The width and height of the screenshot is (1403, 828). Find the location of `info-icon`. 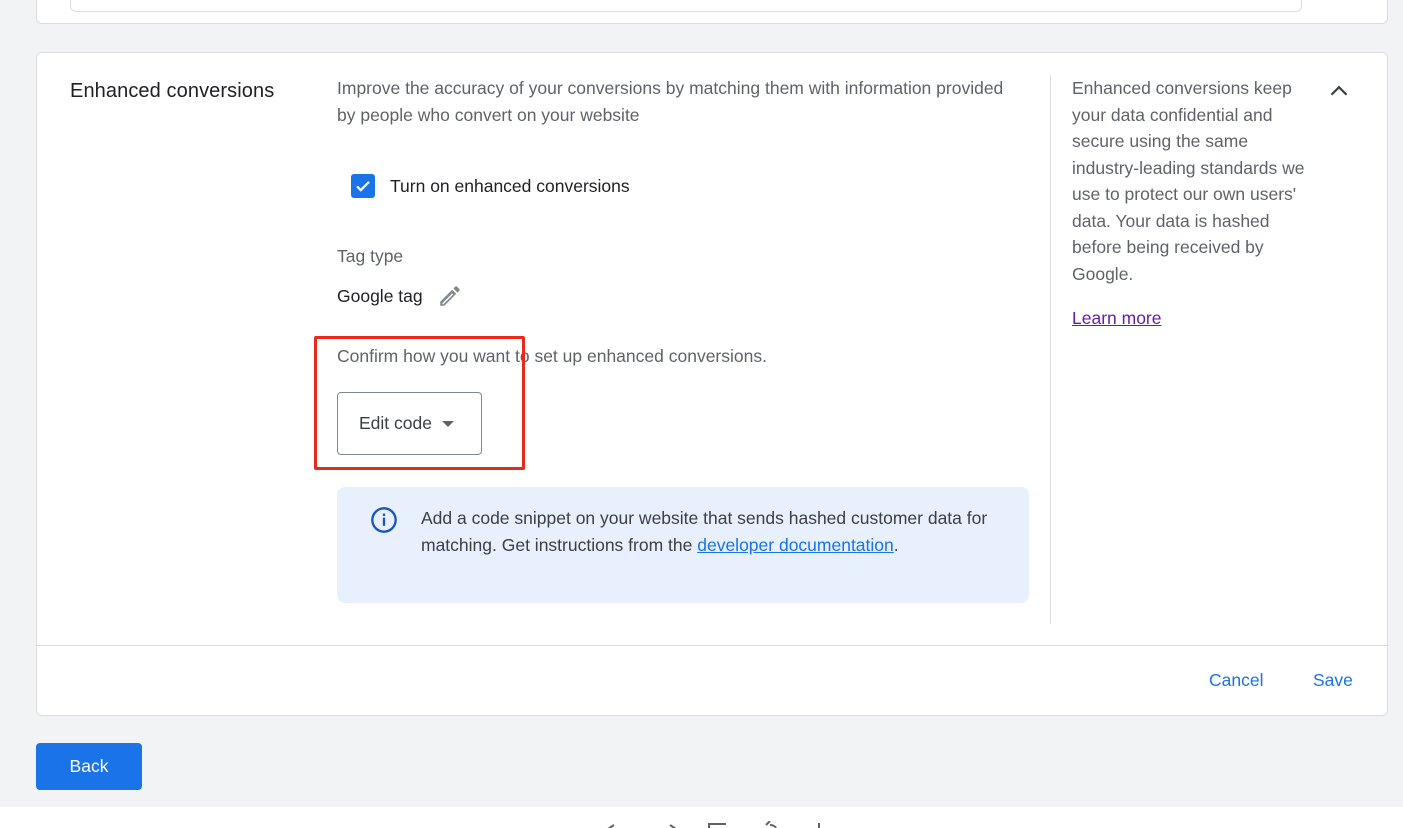

info-icon is located at coordinates (384, 520).